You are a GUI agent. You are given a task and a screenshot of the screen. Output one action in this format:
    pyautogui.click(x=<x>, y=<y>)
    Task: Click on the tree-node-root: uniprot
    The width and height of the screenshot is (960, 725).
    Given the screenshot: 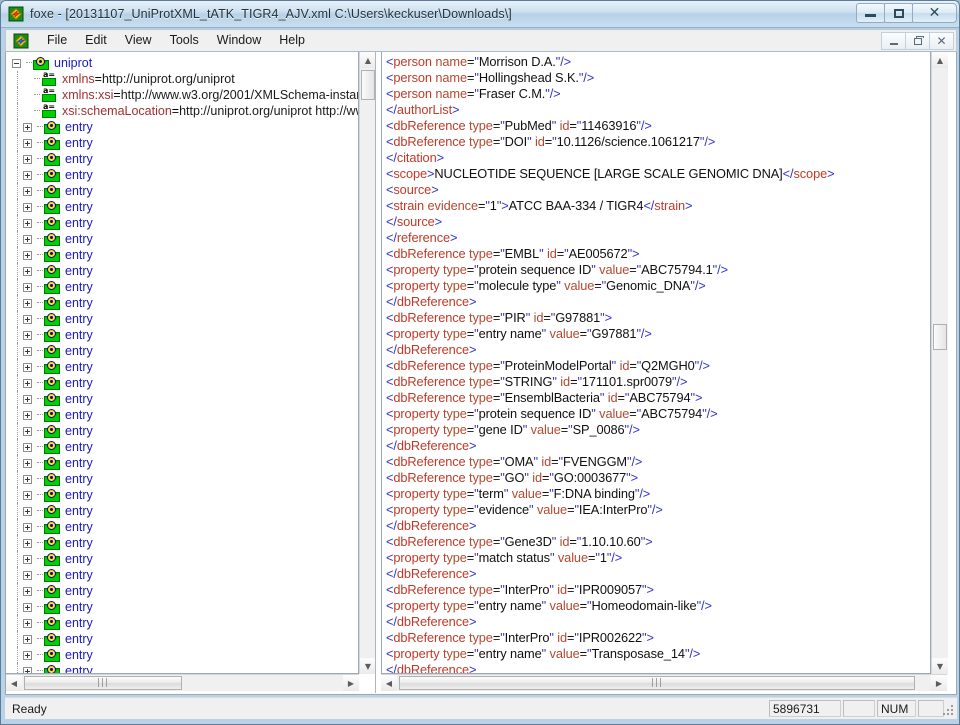 What is the action you would take?
    pyautogui.click(x=182, y=63)
    